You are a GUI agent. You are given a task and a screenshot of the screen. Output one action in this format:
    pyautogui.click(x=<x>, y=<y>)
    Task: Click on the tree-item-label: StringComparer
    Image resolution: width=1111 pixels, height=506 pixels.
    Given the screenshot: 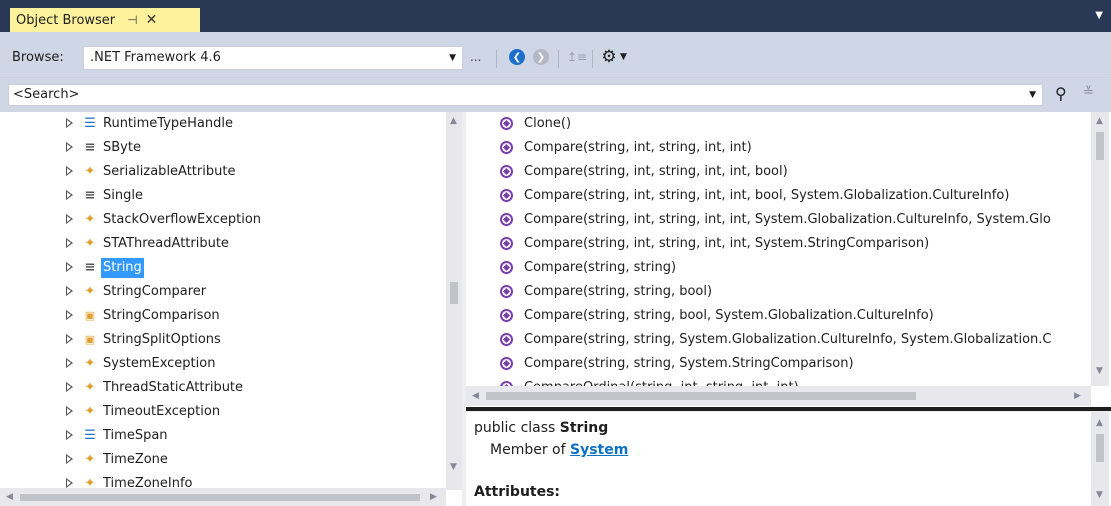 What is the action you would take?
    pyautogui.click(x=154, y=292)
    